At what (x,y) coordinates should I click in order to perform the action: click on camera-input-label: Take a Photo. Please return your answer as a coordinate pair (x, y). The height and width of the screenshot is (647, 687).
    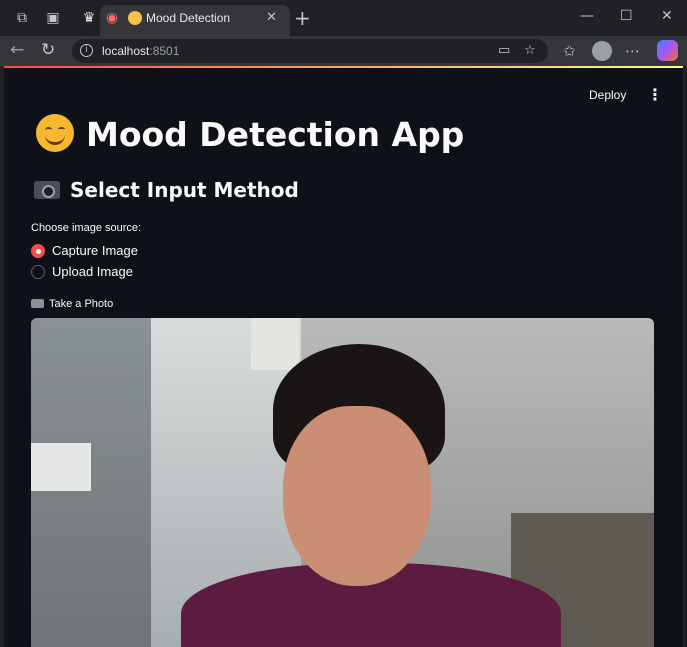
    Looking at the image, I should click on (72, 304).